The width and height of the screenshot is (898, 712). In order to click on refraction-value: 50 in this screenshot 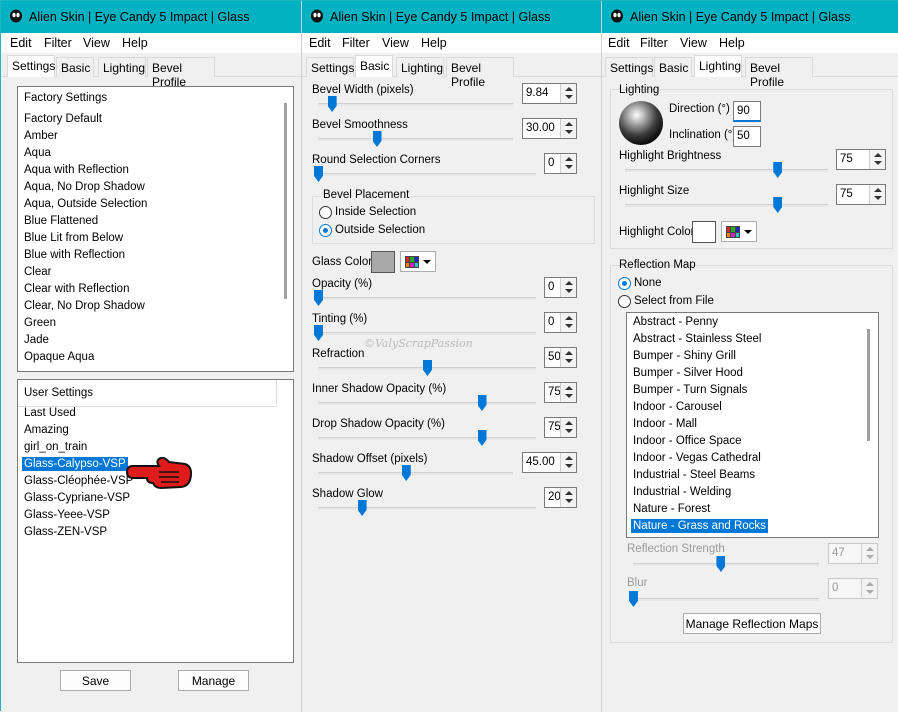, I will do `click(554, 357)`.